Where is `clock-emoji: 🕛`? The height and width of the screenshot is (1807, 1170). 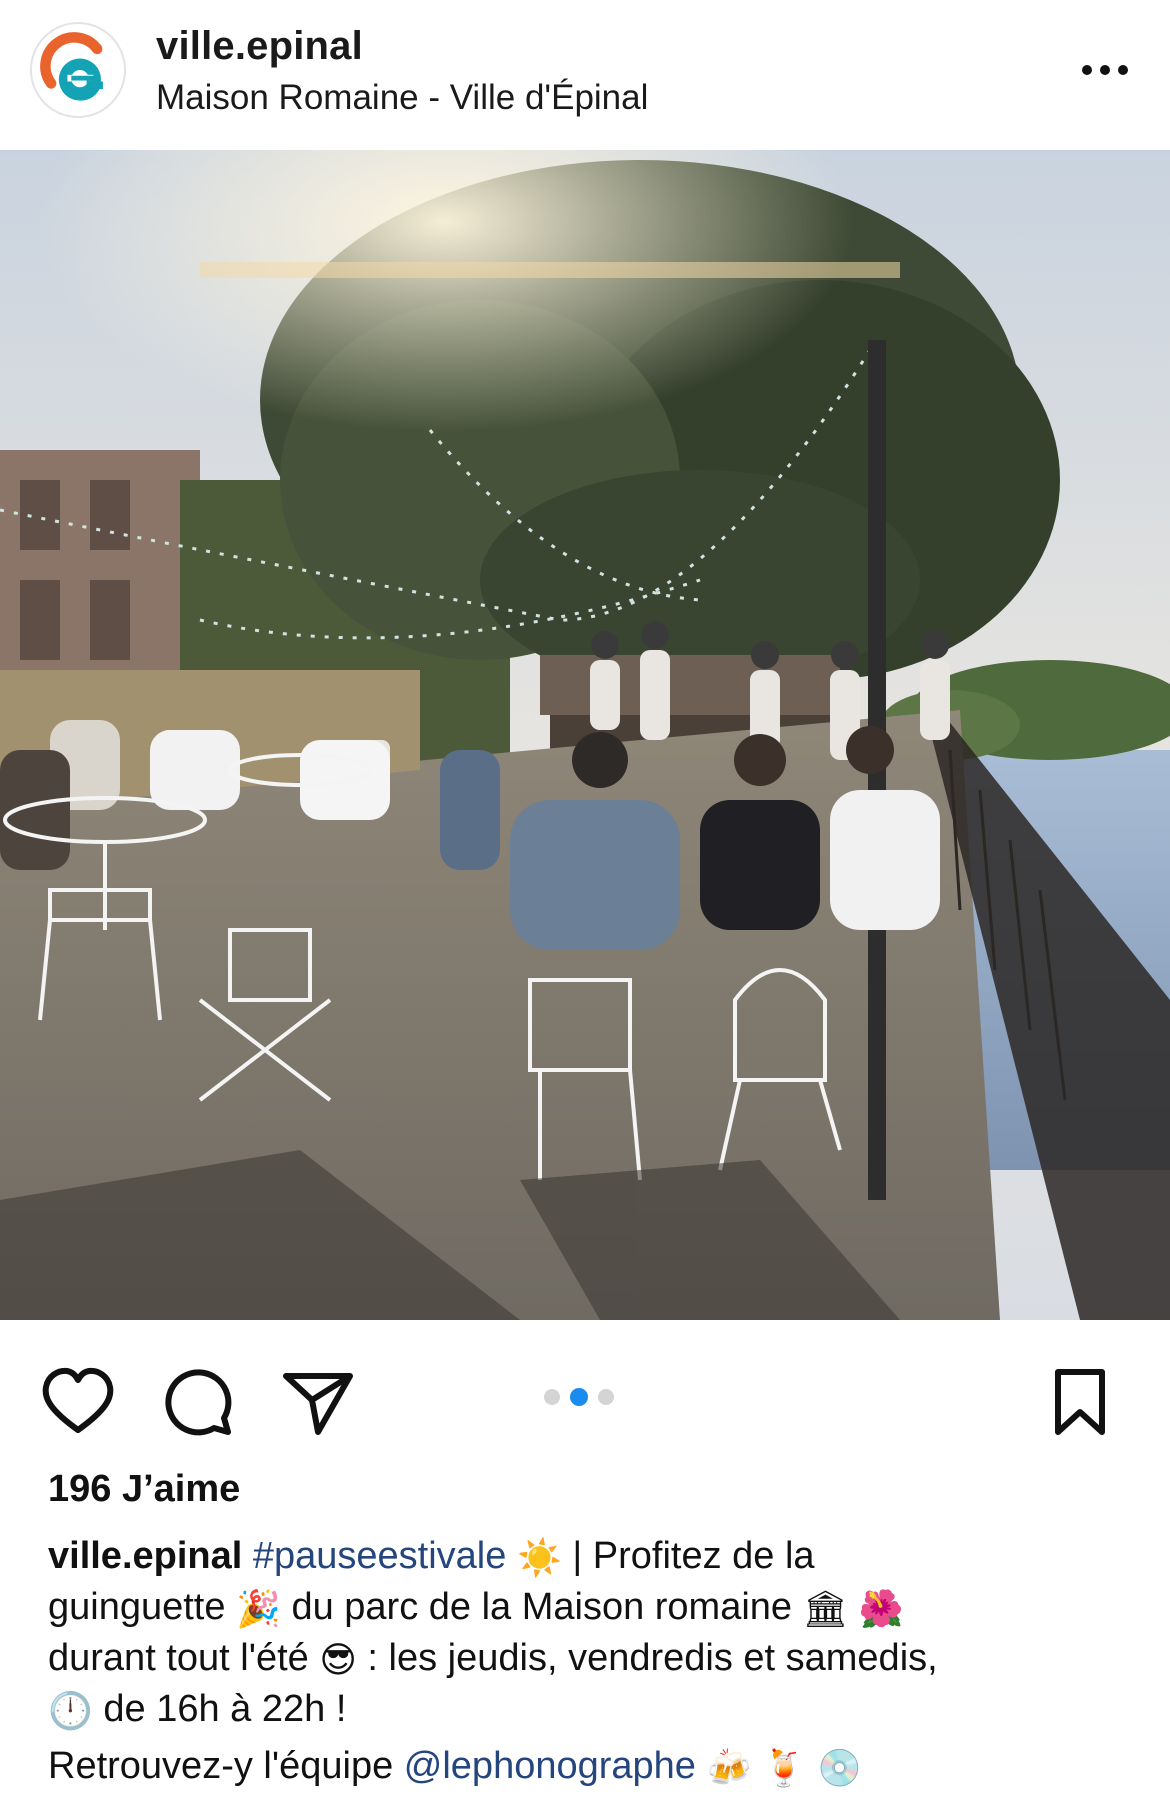
clock-emoji: 🕛 is located at coordinates (70, 1711).